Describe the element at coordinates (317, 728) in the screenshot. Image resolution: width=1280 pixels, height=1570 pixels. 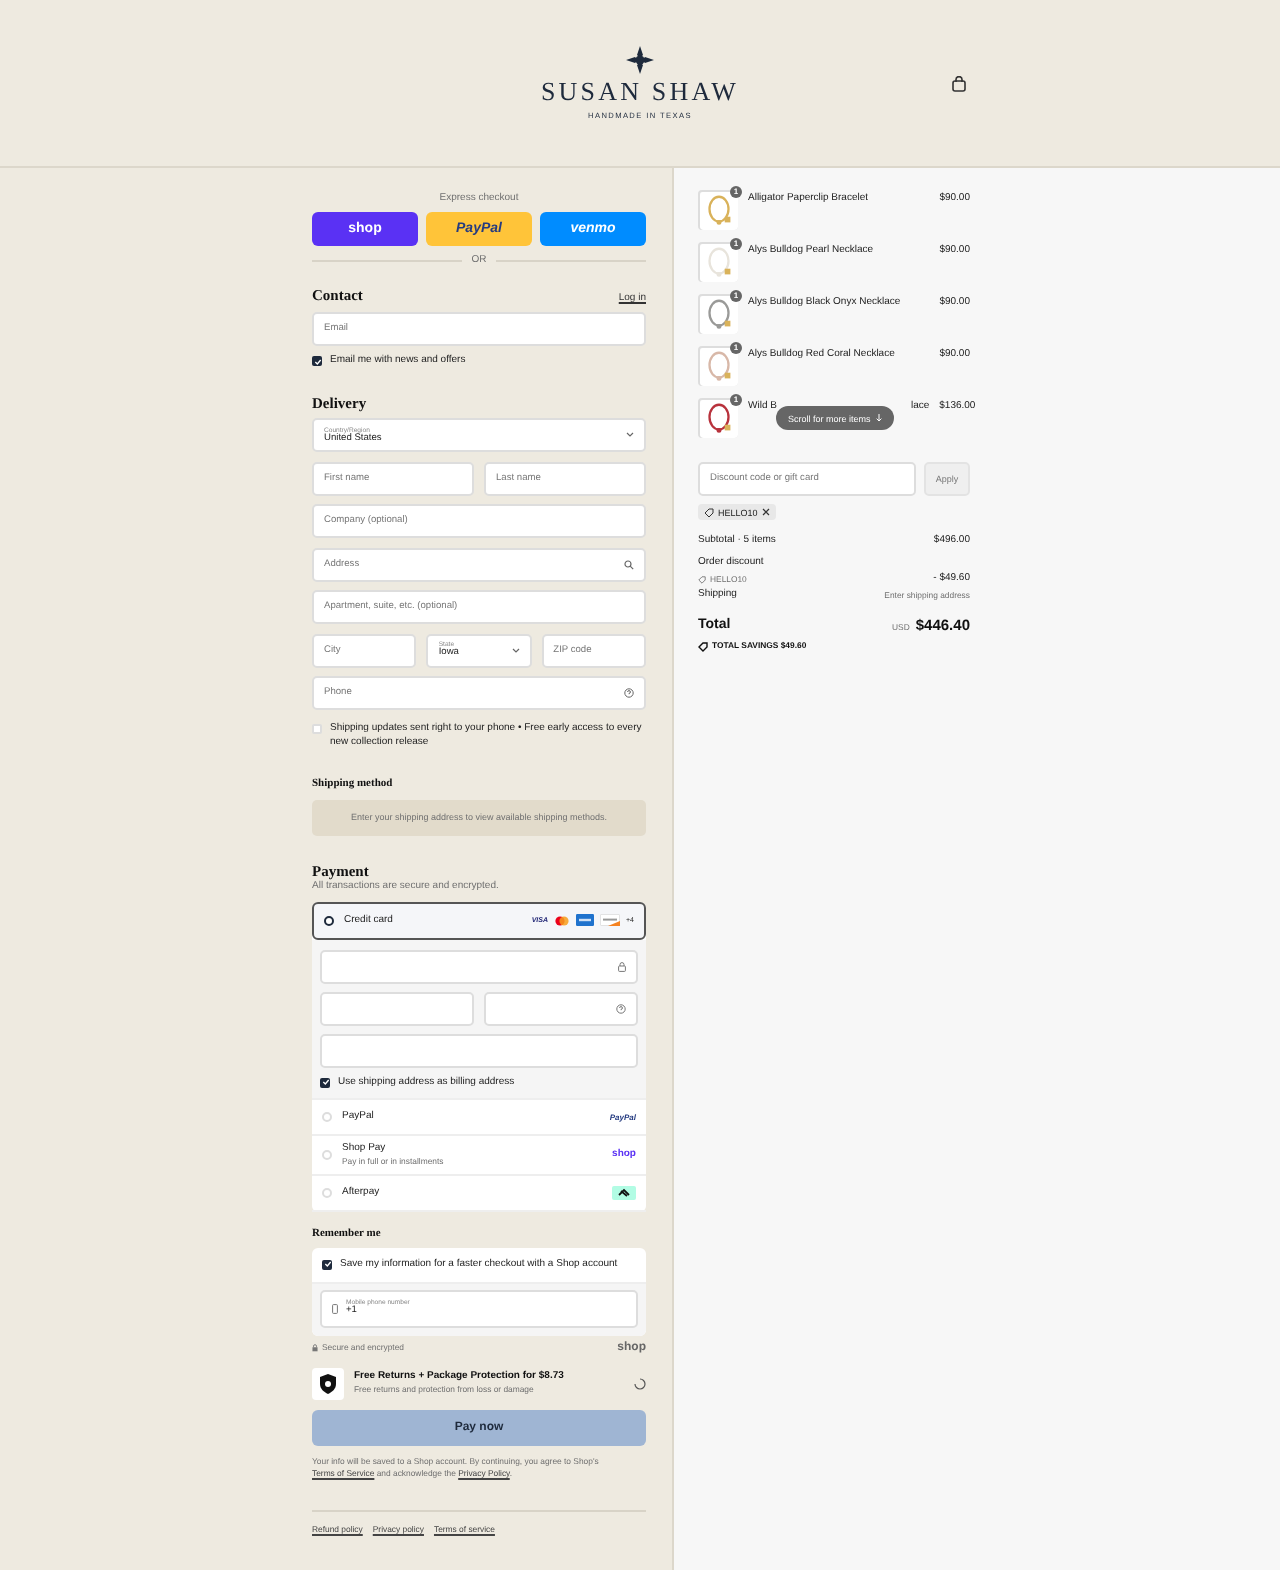
I see `checkbox` at that location.